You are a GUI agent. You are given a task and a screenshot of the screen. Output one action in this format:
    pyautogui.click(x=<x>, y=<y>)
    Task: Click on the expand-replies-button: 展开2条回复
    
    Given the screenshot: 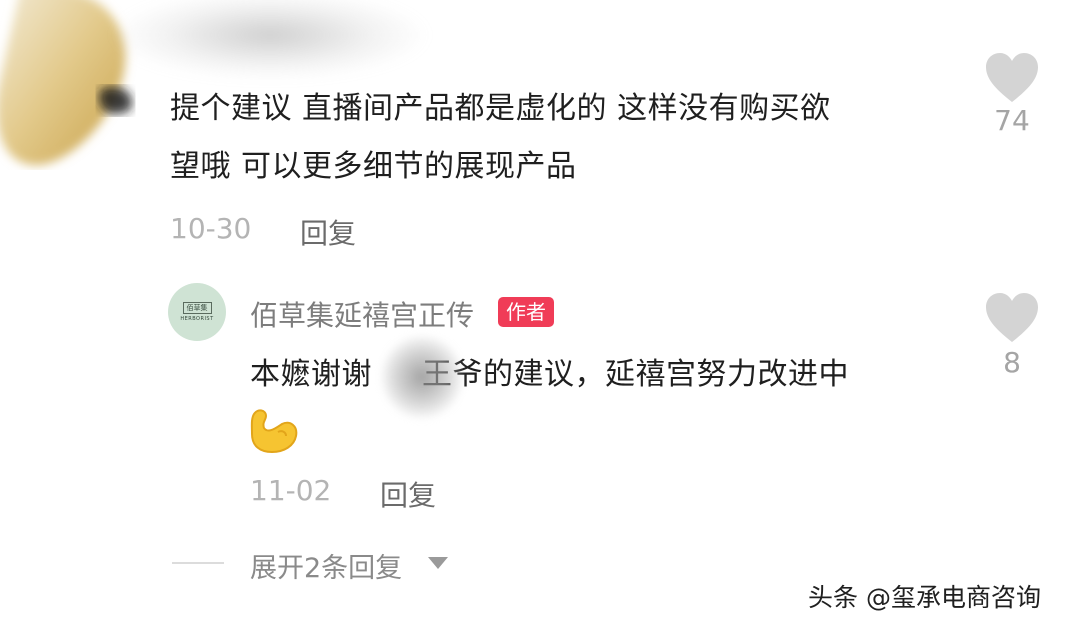 What is the action you would take?
    pyautogui.click(x=326, y=565)
    